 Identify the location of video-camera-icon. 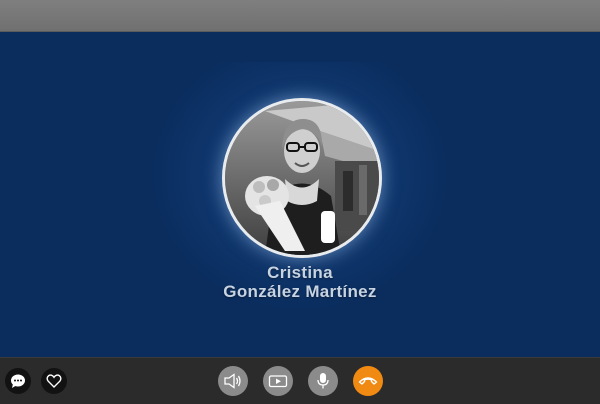
(278, 381).